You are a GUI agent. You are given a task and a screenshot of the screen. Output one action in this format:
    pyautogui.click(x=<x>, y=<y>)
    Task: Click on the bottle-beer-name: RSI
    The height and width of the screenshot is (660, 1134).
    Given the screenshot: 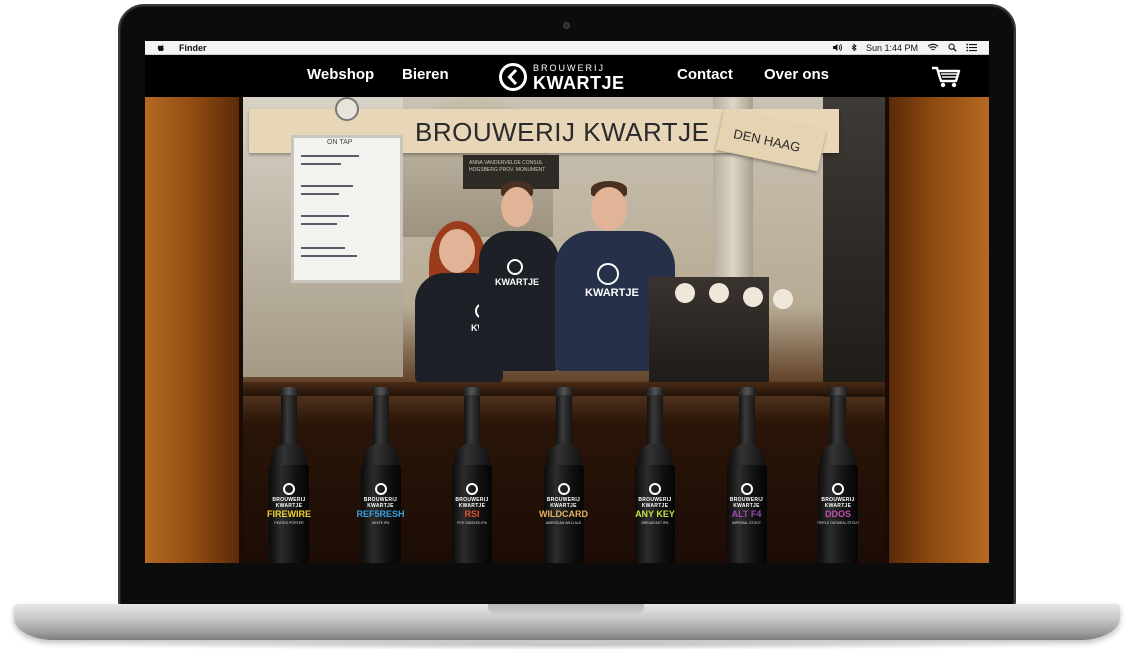 What is the action you would take?
    pyautogui.click(x=472, y=514)
    